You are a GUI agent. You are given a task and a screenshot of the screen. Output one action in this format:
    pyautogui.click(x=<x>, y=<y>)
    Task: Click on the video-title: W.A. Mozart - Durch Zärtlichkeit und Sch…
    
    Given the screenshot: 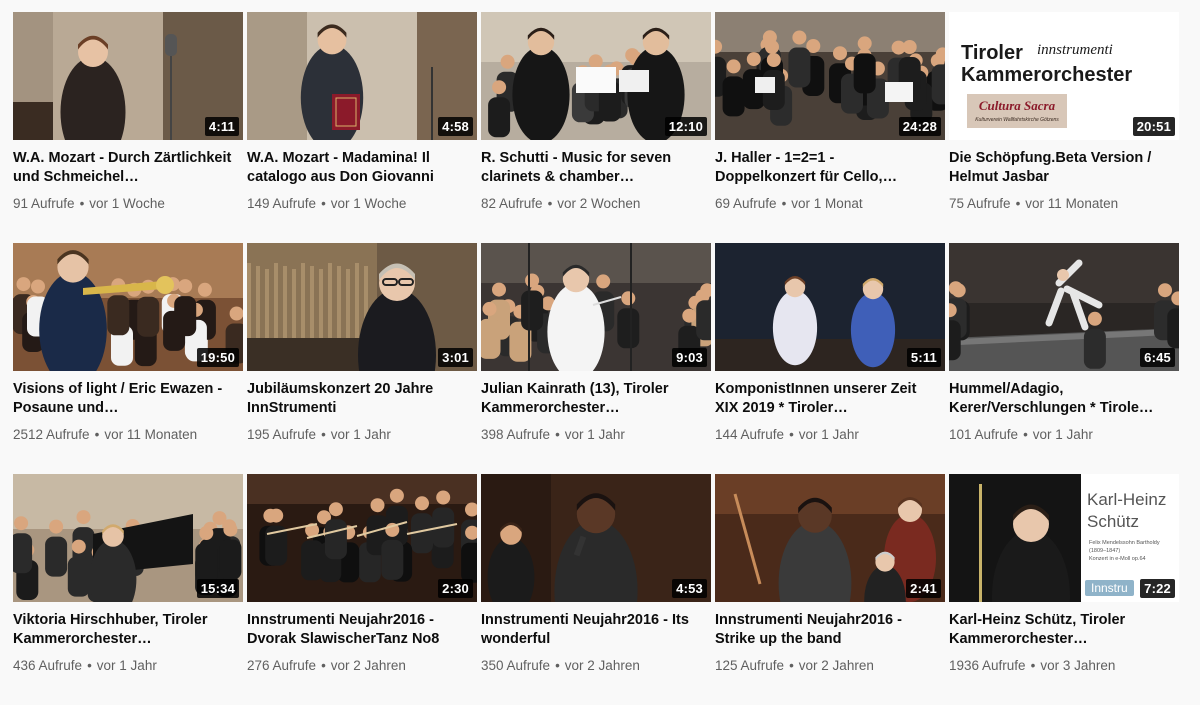 What is the action you would take?
    pyautogui.click(x=124, y=168)
    